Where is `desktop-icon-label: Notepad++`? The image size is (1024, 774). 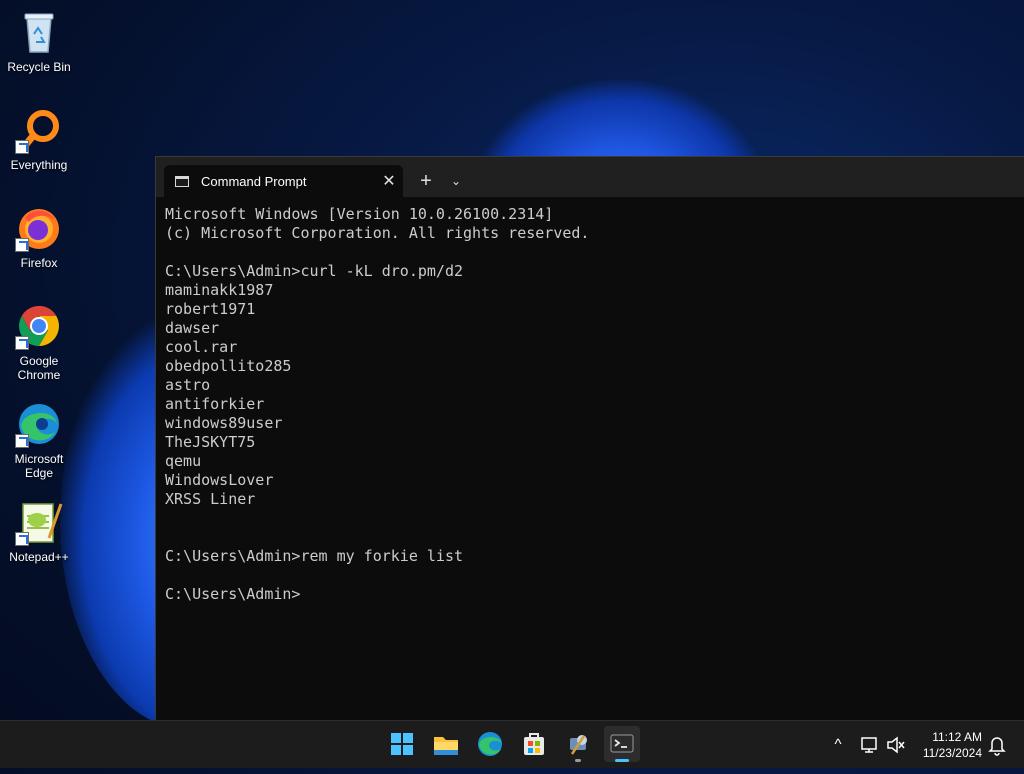 desktop-icon-label: Notepad++ is located at coordinates (39, 557).